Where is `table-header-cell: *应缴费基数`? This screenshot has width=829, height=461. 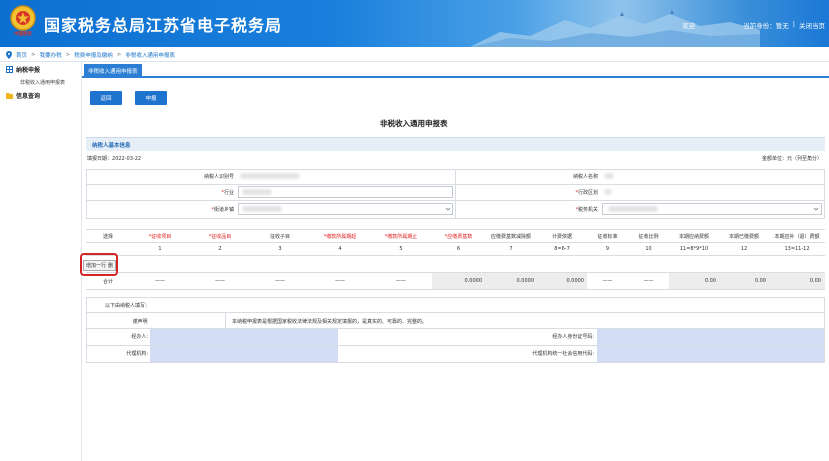 table-header-cell: *应缴费基数 is located at coordinates (458, 237).